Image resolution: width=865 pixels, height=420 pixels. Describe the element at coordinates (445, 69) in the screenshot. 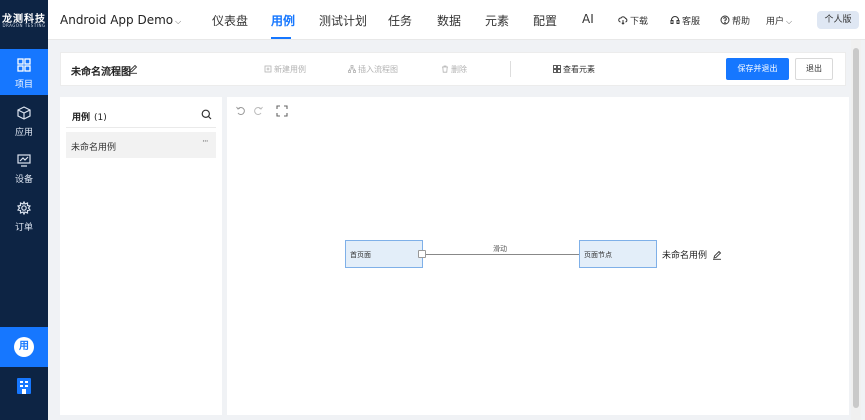

I see `trash-icon` at that location.